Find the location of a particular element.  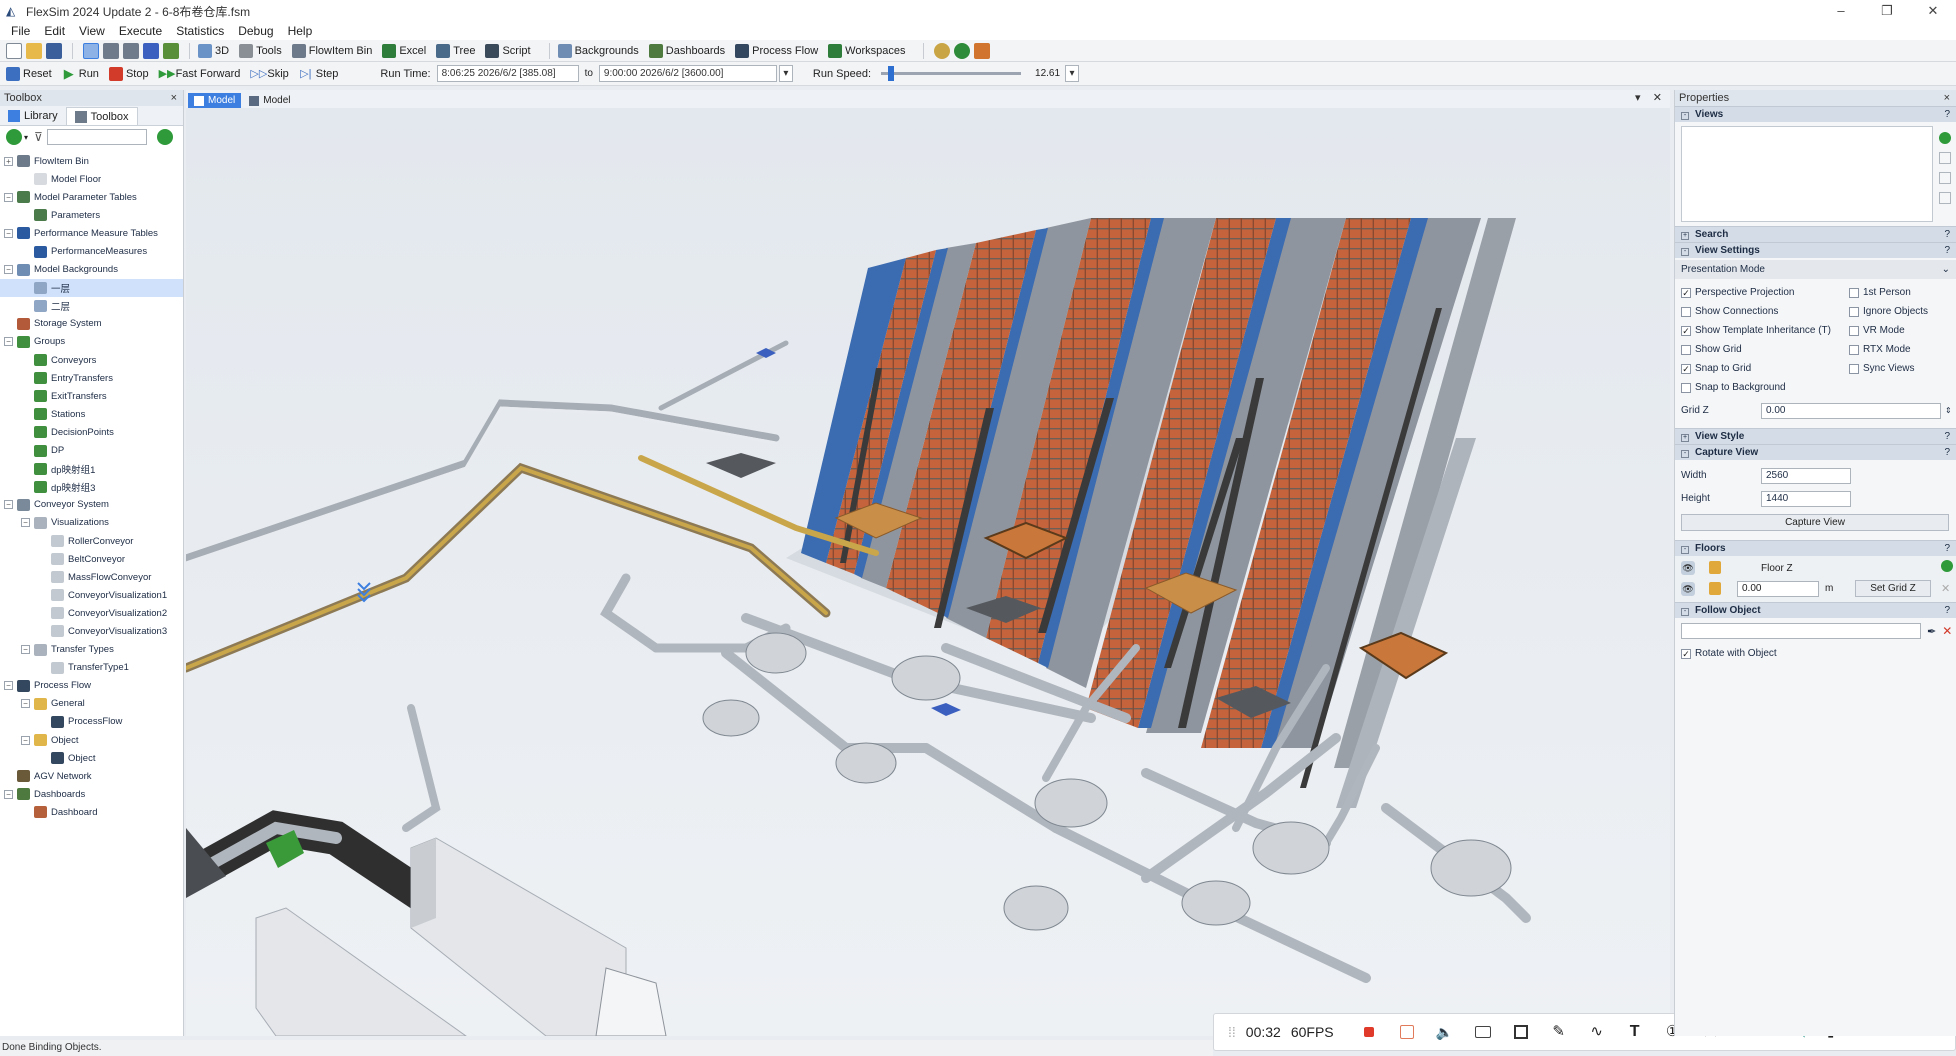

expand-toggle: + is located at coordinates (8, 161).